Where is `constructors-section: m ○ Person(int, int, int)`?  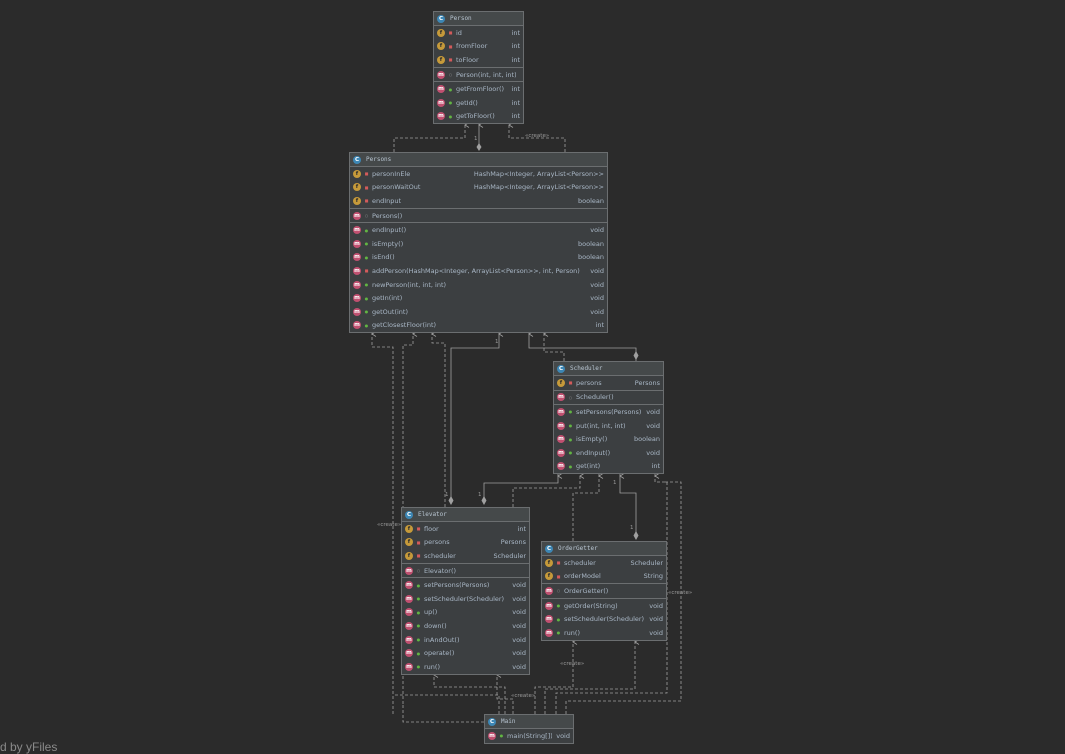 constructors-section: m ○ Person(int, int, int) is located at coordinates (478, 75).